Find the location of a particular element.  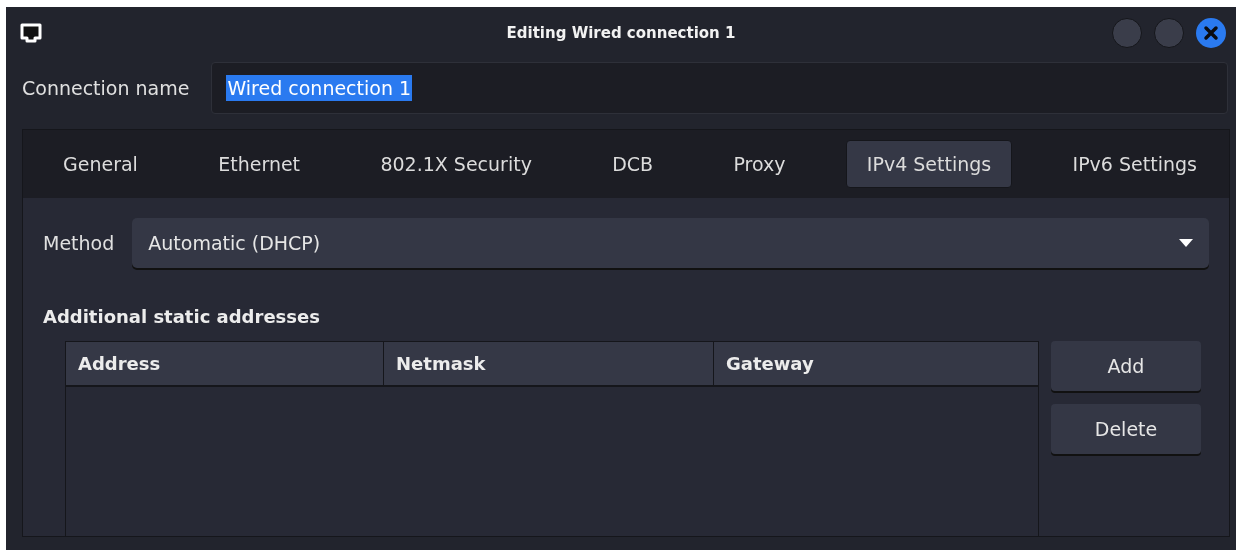

column-header: Netmask is located at coordinates (549, 363).